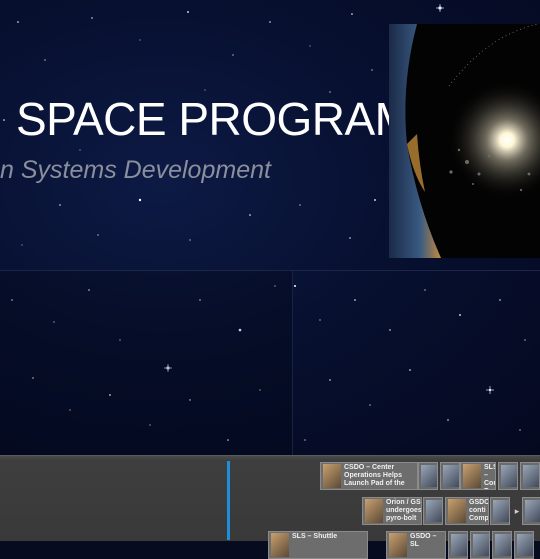  I want to click on panel-divider-vertical, so click(292, 363).